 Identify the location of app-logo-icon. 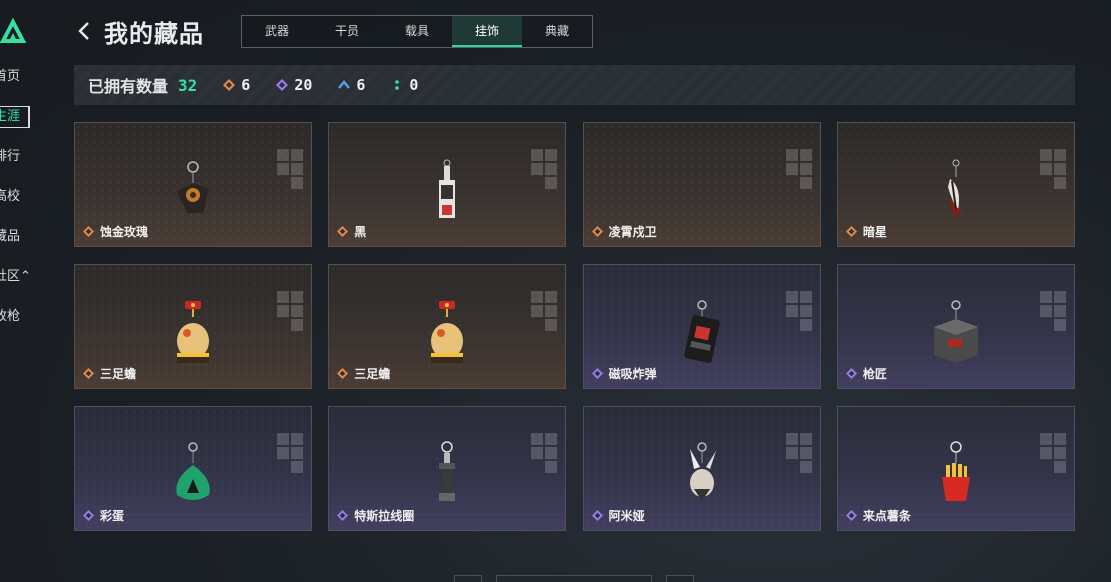
(13, 31).